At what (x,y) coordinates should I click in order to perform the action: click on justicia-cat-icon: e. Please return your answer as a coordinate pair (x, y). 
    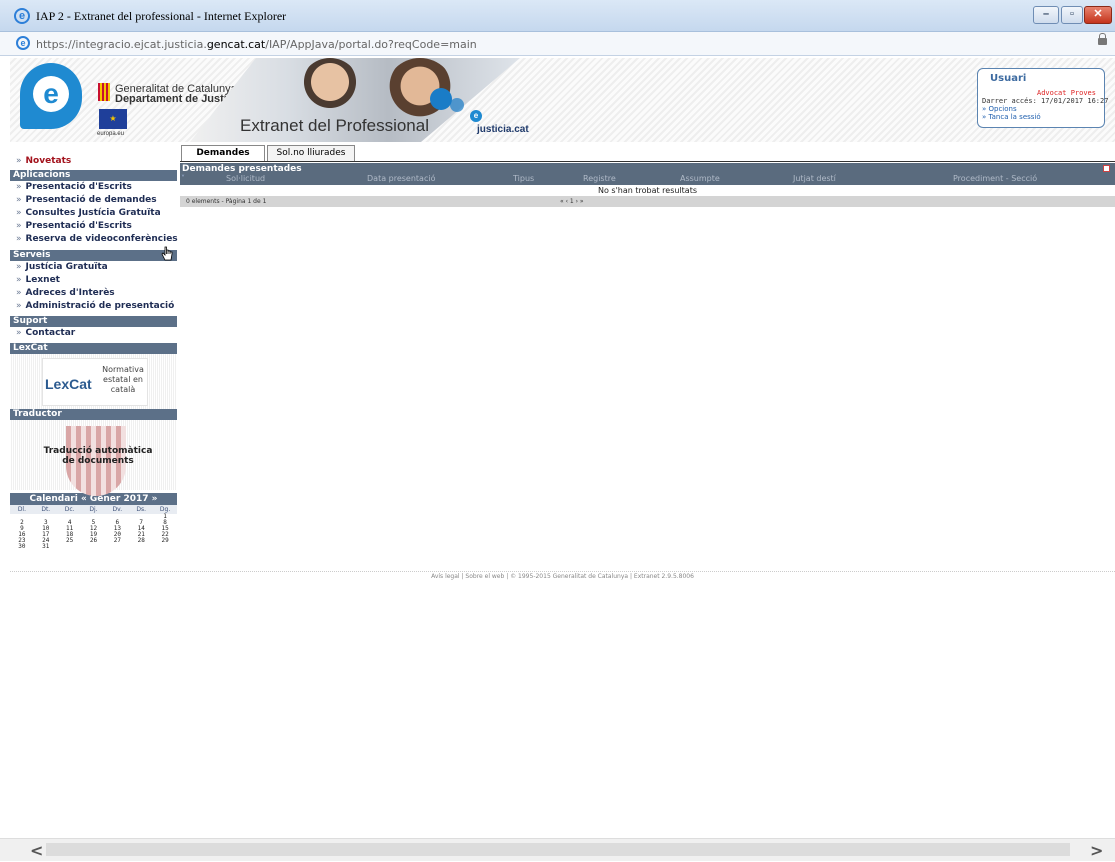
    Looking at the image, I should click on (476, 116).